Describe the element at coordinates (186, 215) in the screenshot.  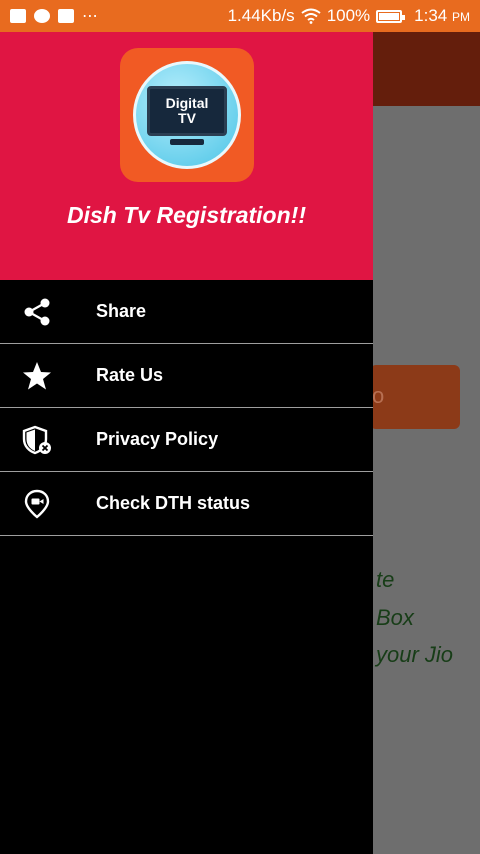
I see `drawer-title: Dish Tv Registration!!` at that location.